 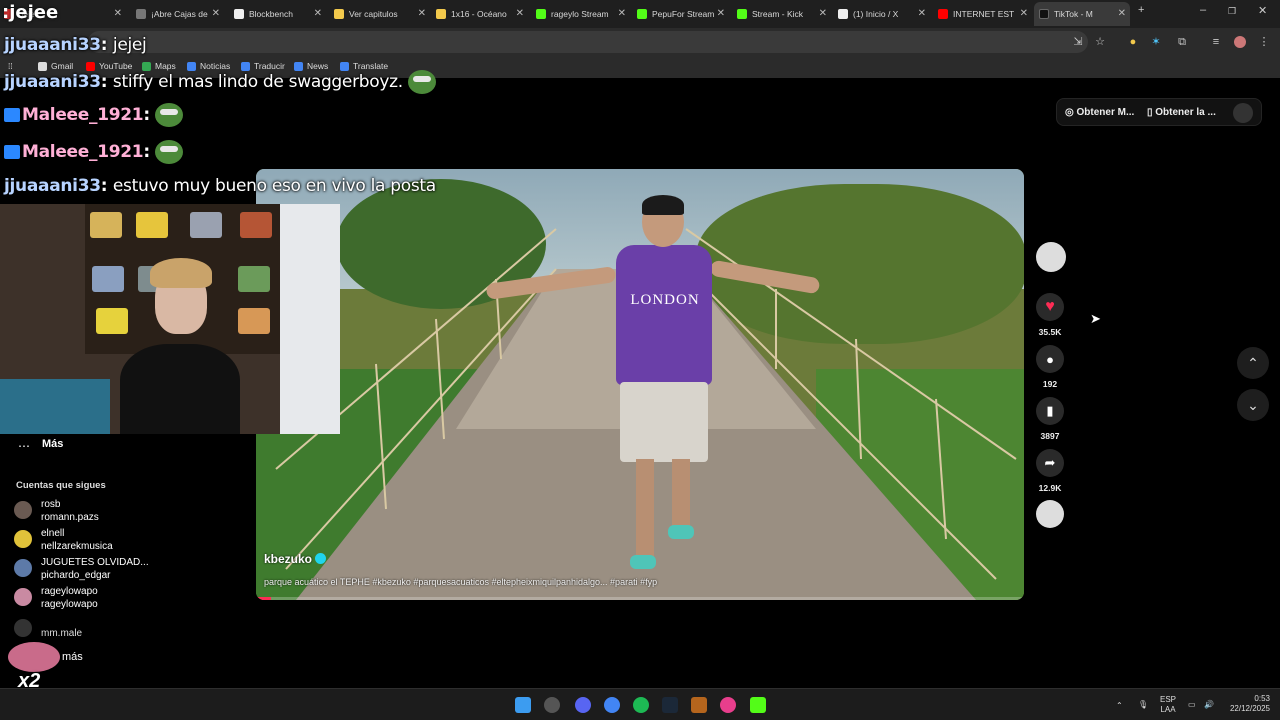 I want to click on minimize-icon: –, so click(x=1203, y=10).